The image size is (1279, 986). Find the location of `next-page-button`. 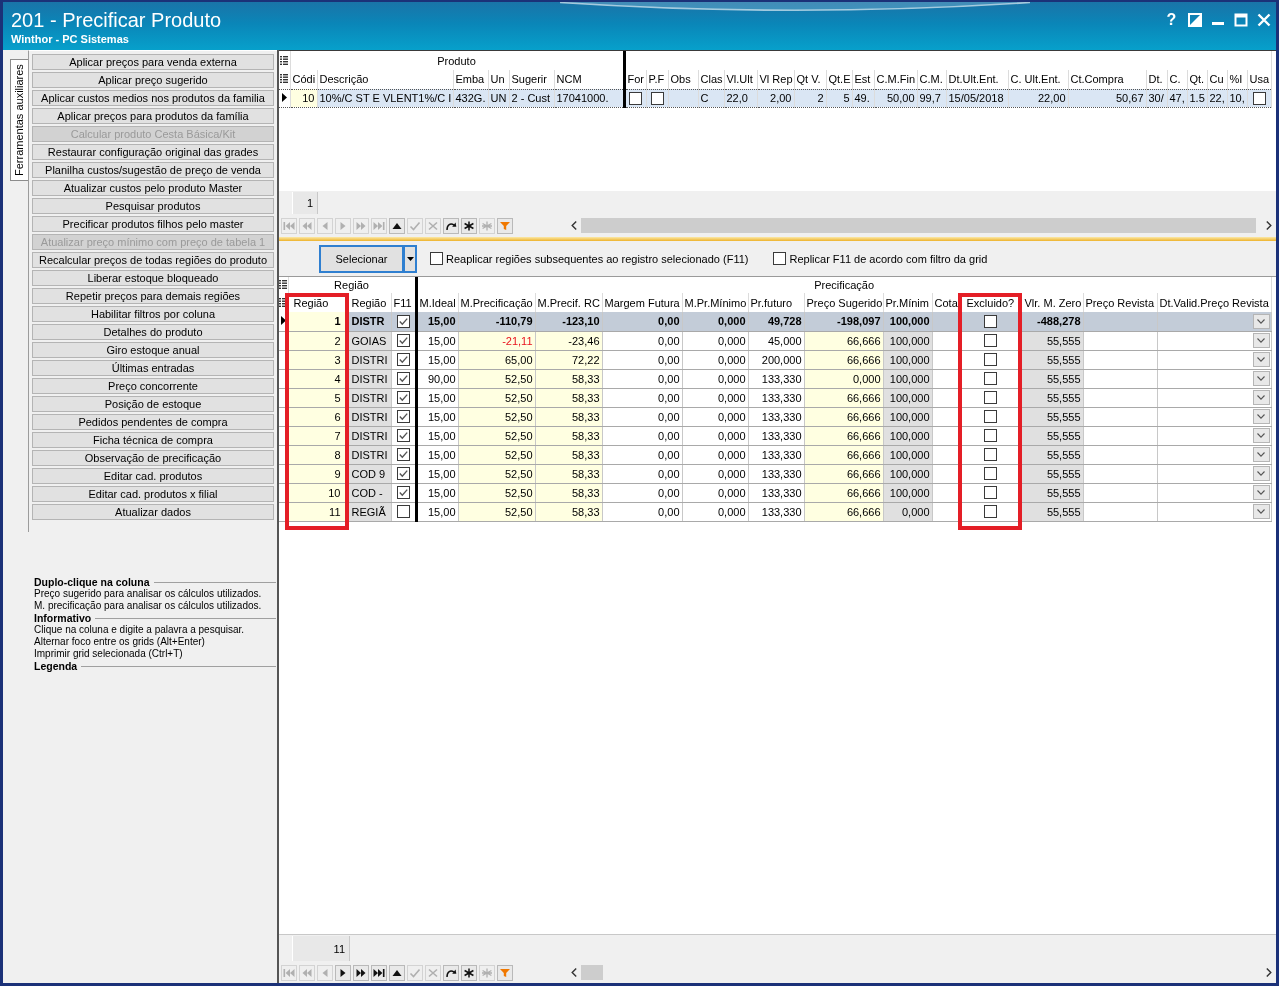

next-page-button is located at coordinates (361, 972).